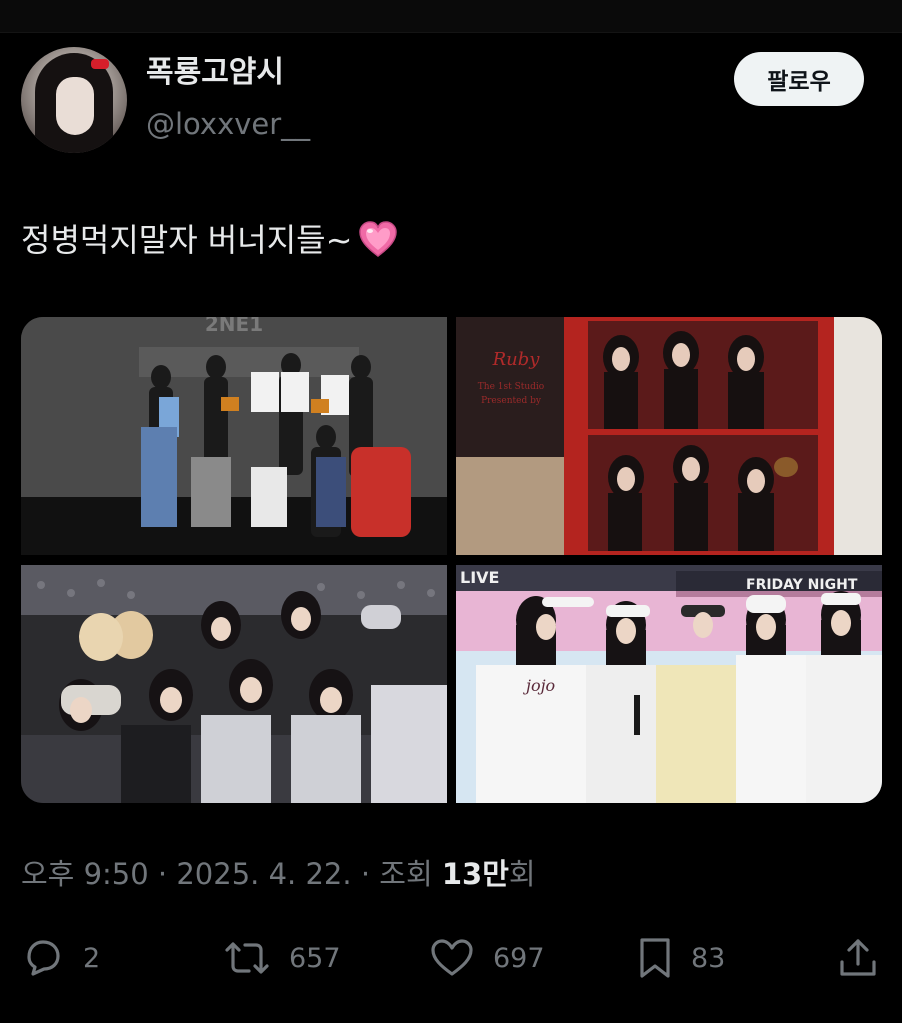 This screenshot has height=1023, width=902. I want to click on like-button: 697, so click(487, 958).